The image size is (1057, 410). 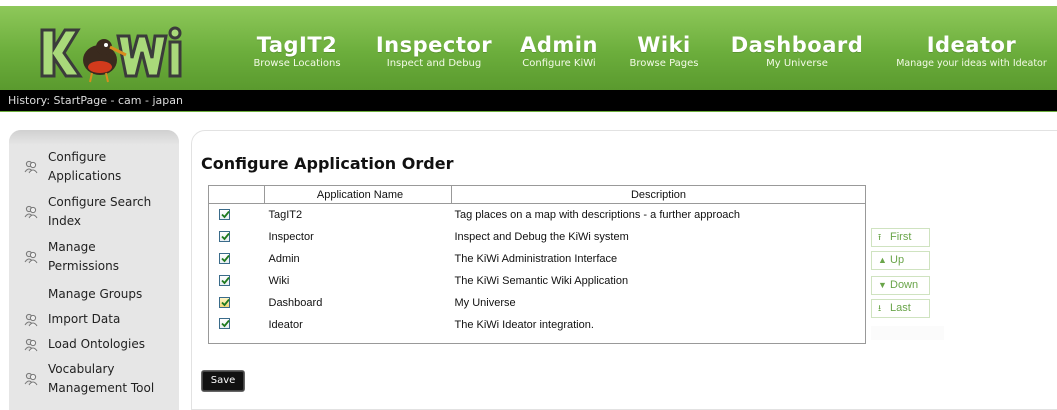 What do you see at coordinates (358, 194) in the screenshot?
I see `column-header-application-name: Application Name` at bounding box center [358, 194].